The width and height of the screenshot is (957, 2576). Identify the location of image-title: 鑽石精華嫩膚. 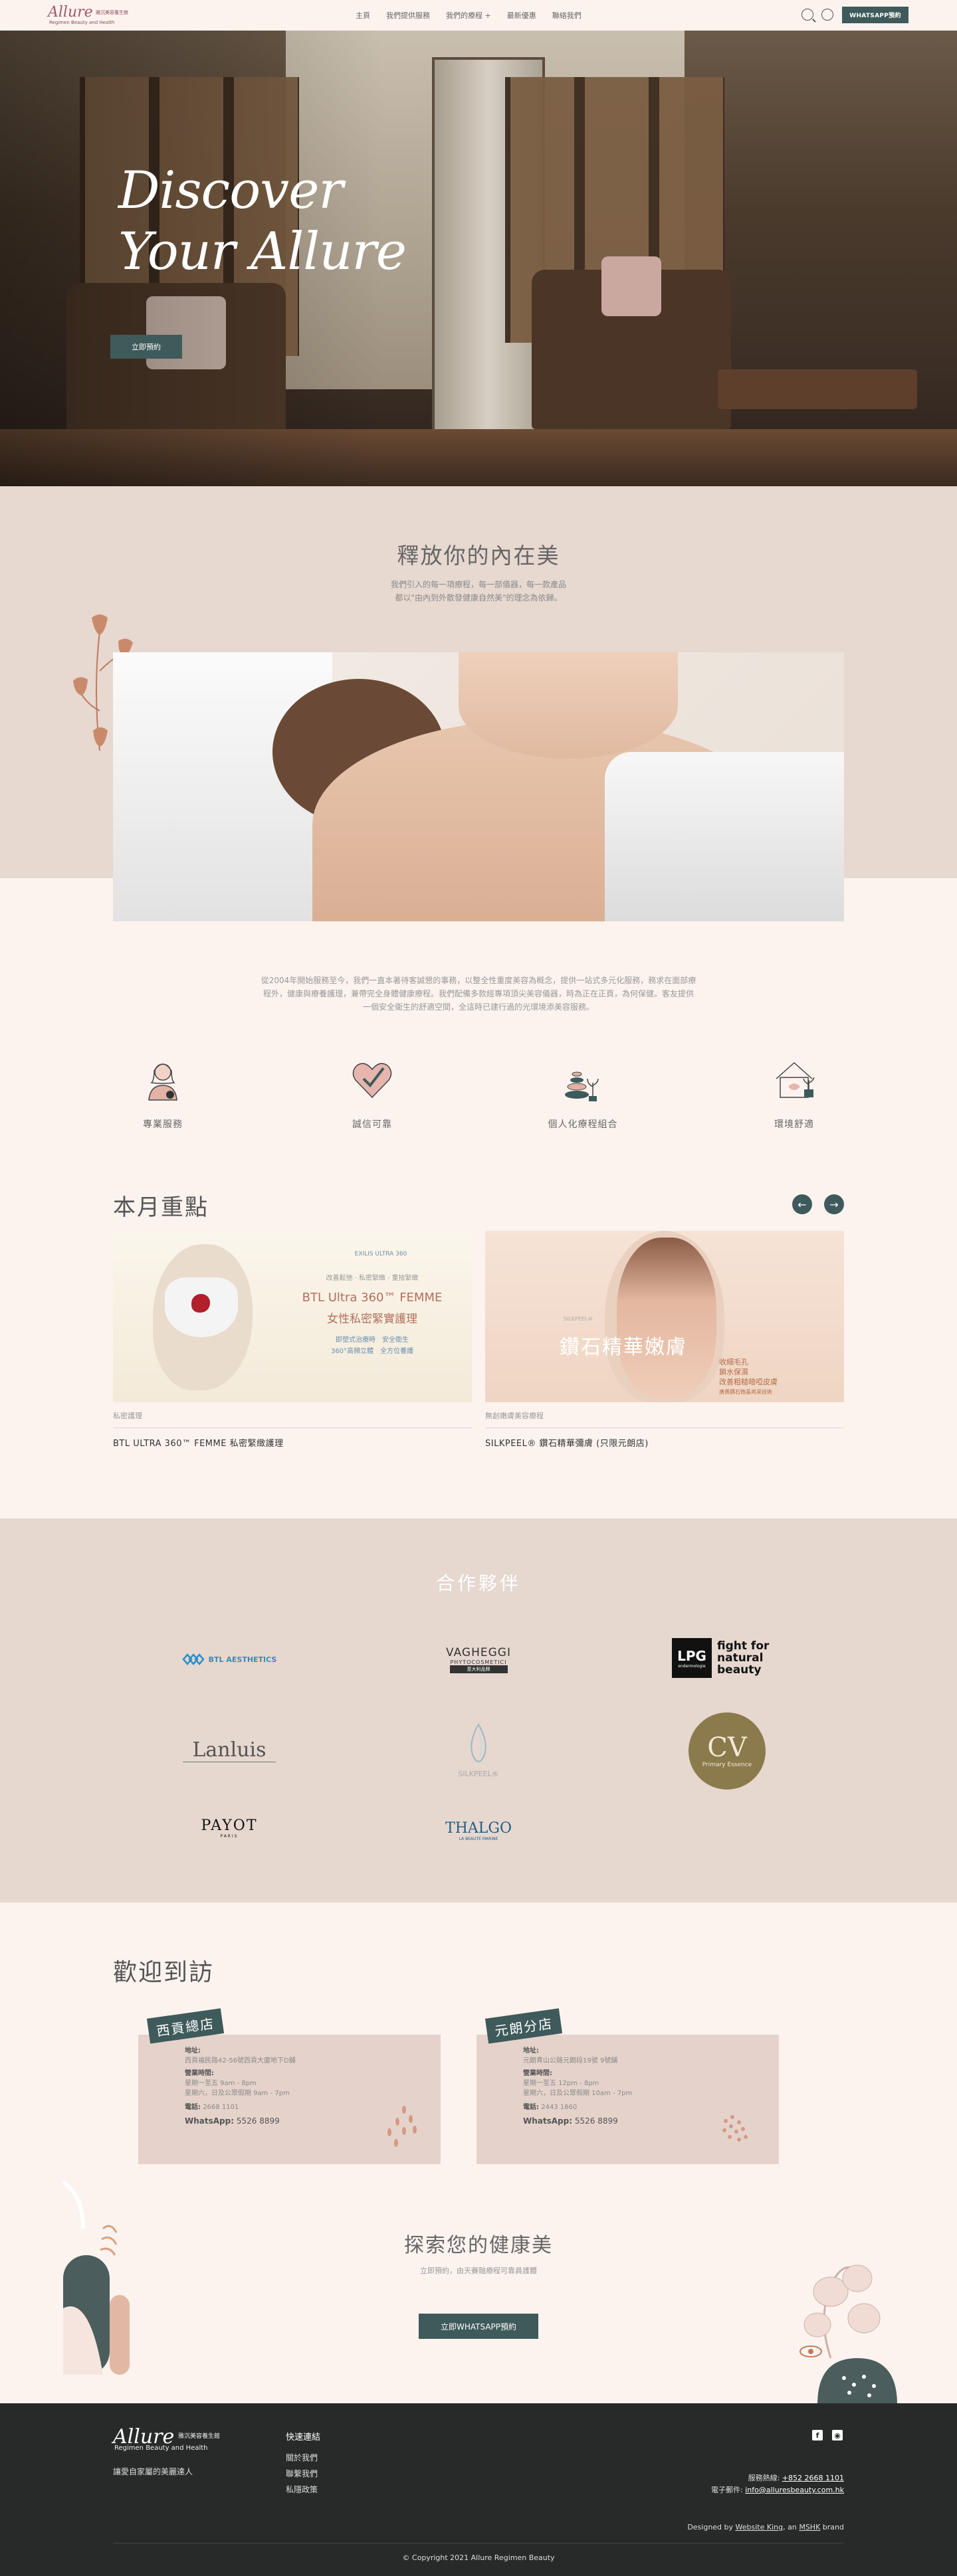
(623, 1347).